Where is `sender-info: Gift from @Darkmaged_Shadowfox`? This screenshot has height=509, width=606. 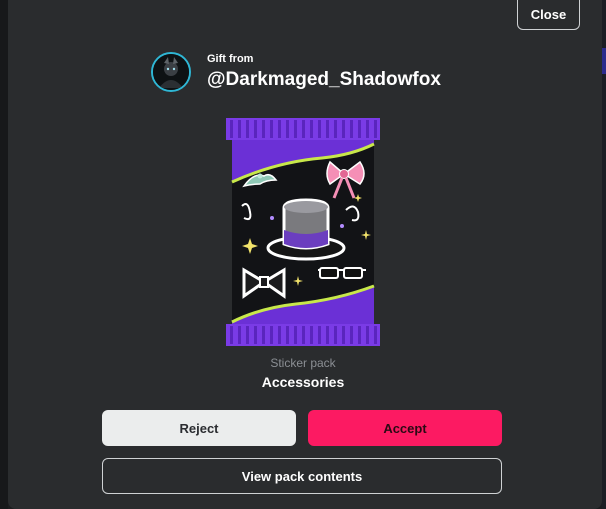 sender-info: Gift from @Darkmaged_Shadowfox is located at coordinates (296, 72).